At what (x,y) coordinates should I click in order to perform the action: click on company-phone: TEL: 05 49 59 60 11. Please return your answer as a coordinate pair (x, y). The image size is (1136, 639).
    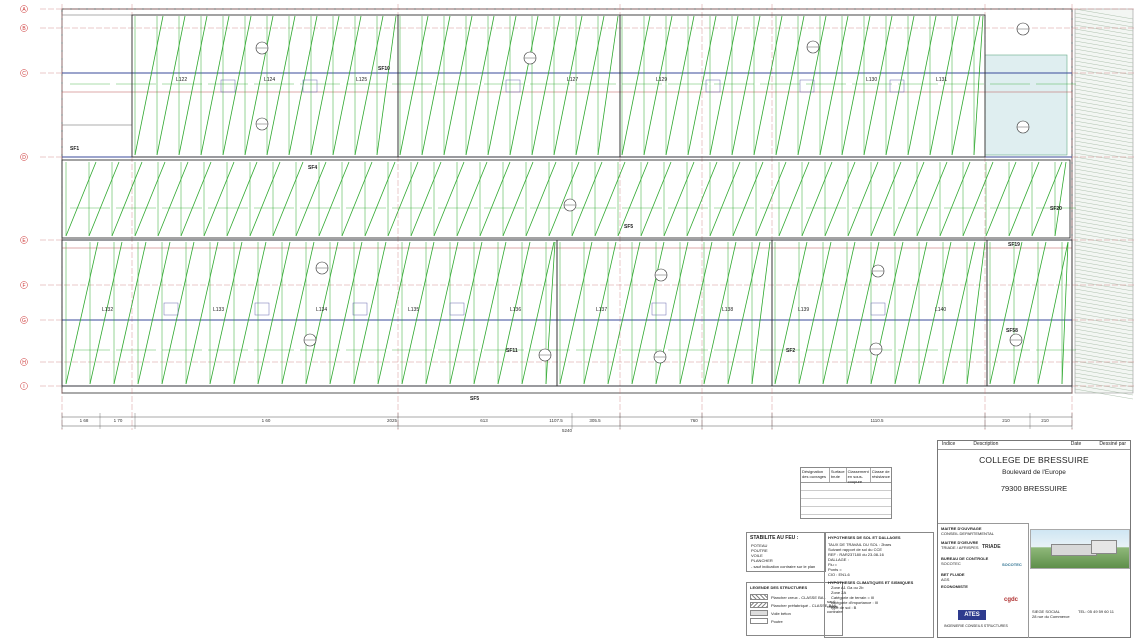
    Looking at the image, I should click on (1096, 611).